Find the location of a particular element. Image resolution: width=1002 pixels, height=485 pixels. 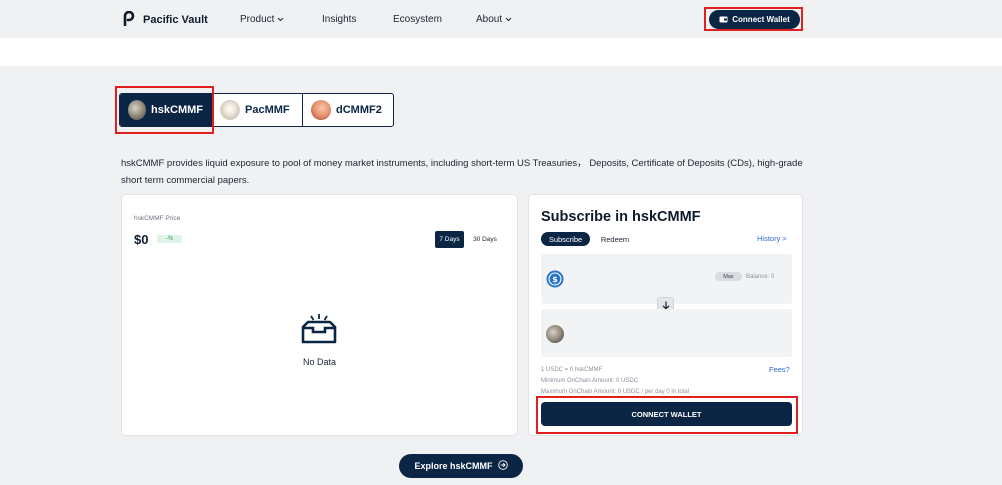

nav-item-label: Insights is located at coordinates (339, 19).